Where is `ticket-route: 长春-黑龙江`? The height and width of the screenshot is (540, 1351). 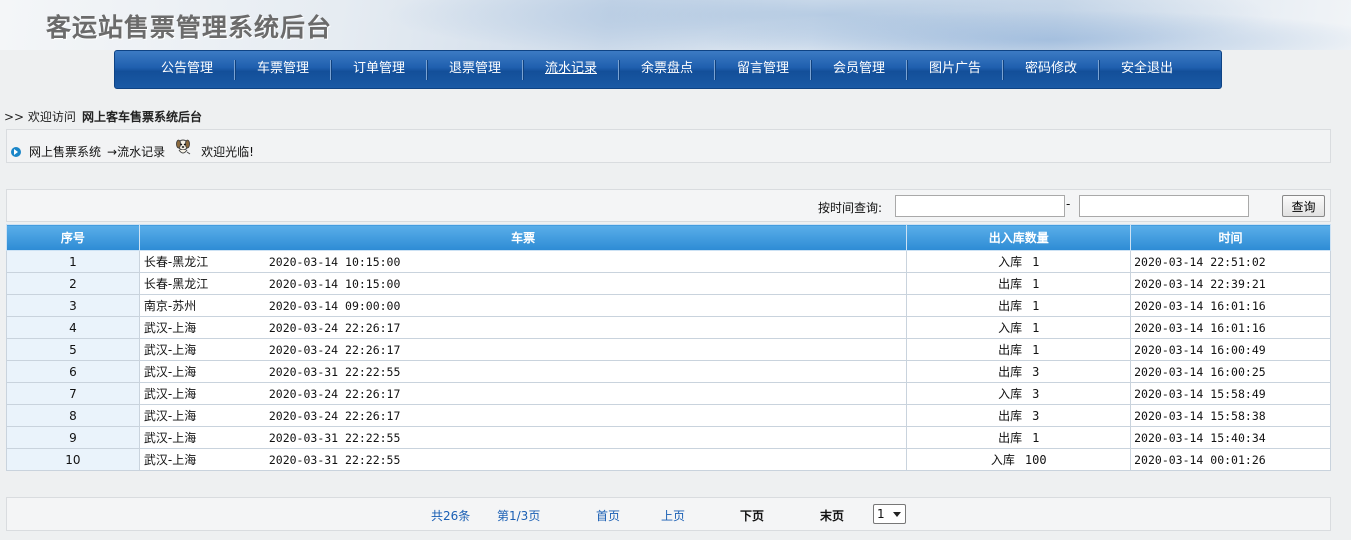 ticket-route: 长春-黑龙江 is located at coordinates (176, 284).